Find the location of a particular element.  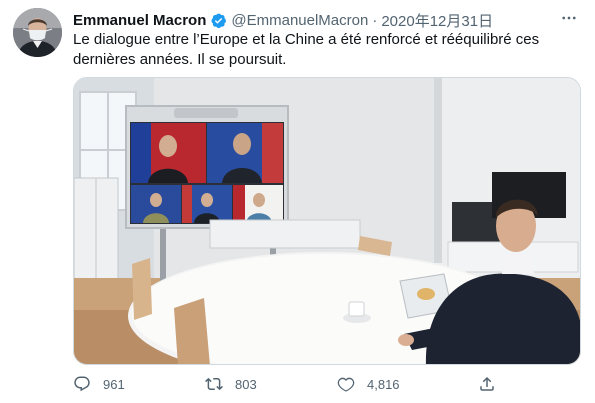

share-icon is located at coordinates (487, 383).